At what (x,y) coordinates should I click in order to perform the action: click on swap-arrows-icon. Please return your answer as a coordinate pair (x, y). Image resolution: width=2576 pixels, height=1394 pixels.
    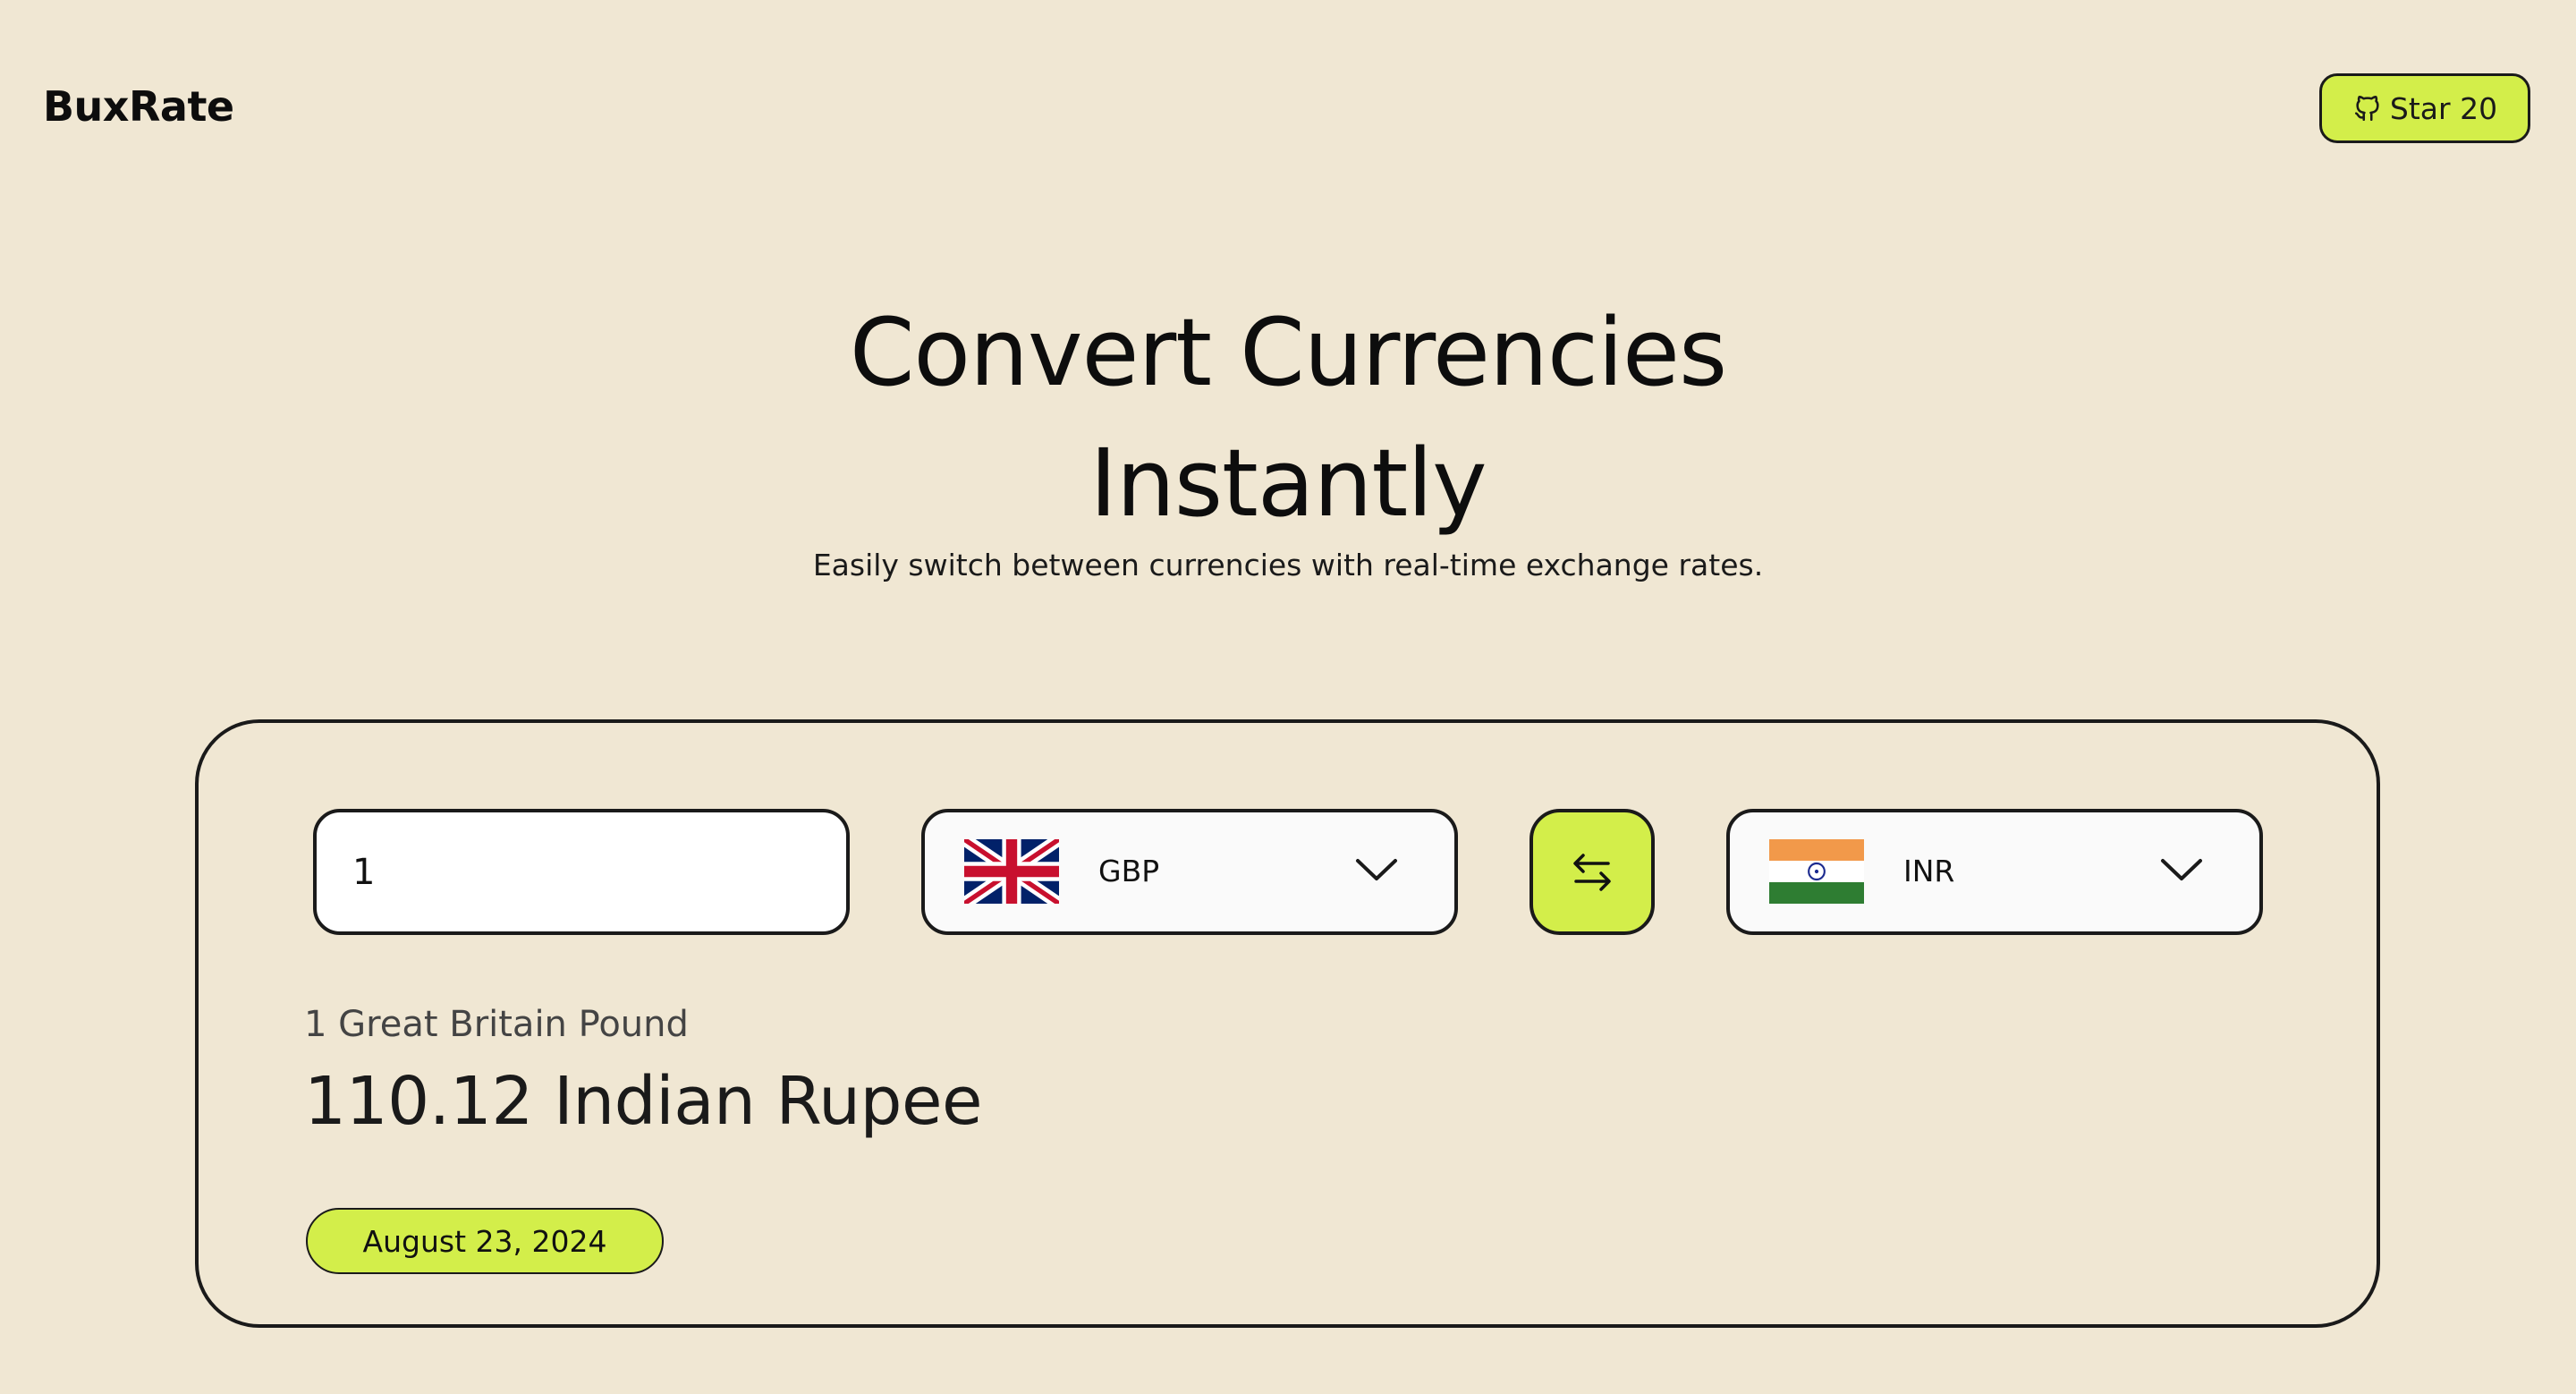
    Looking at the image, I should click on (1592, 872).